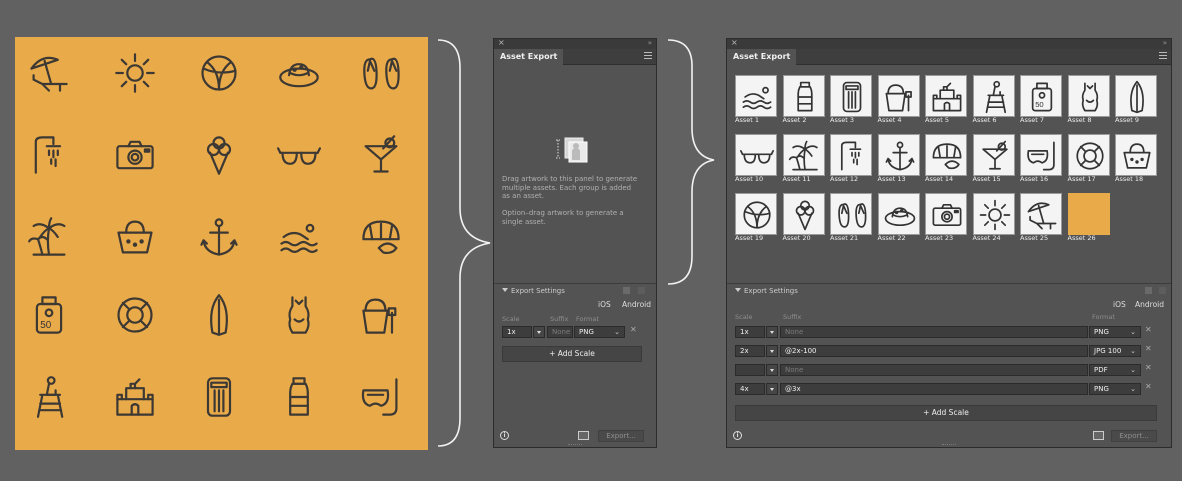  Describe the element at coordinates (898, 158) in the screenshot. I see `asset-tile: Asset 13` at that location.